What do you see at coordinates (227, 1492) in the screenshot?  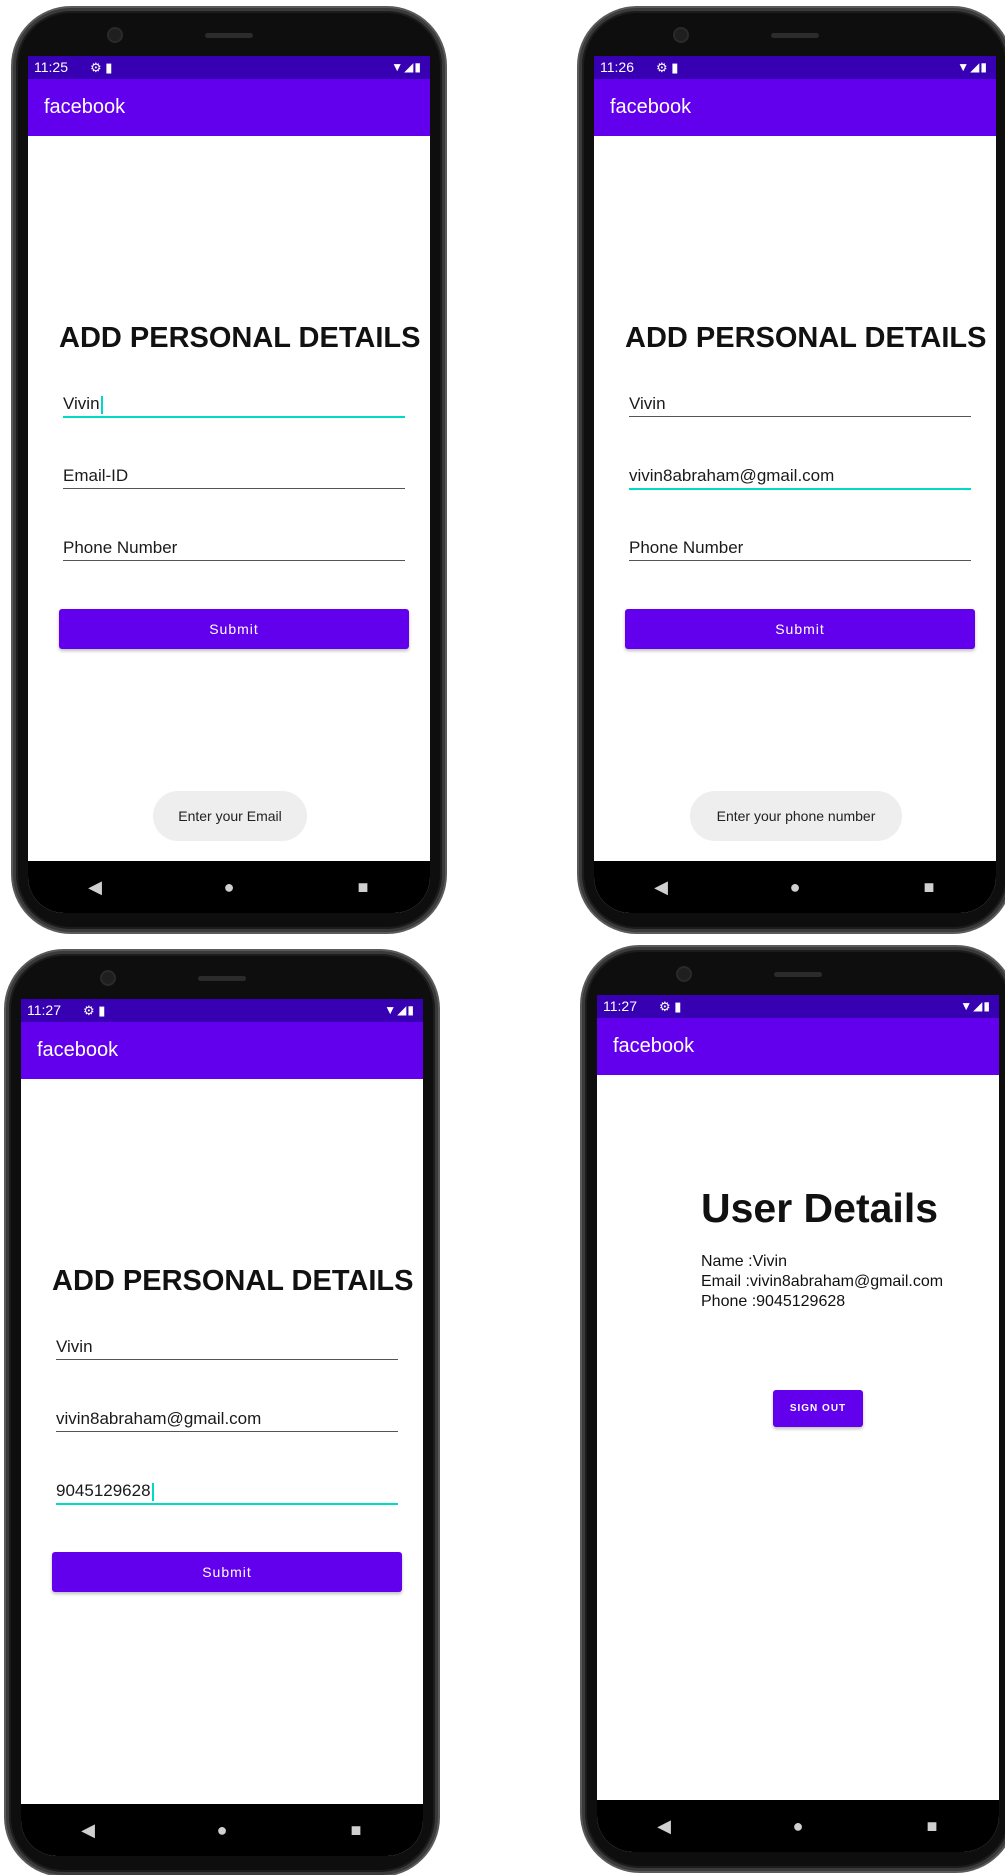 I see `phone-input: 9045129628` at bounding box center [227, 1492].